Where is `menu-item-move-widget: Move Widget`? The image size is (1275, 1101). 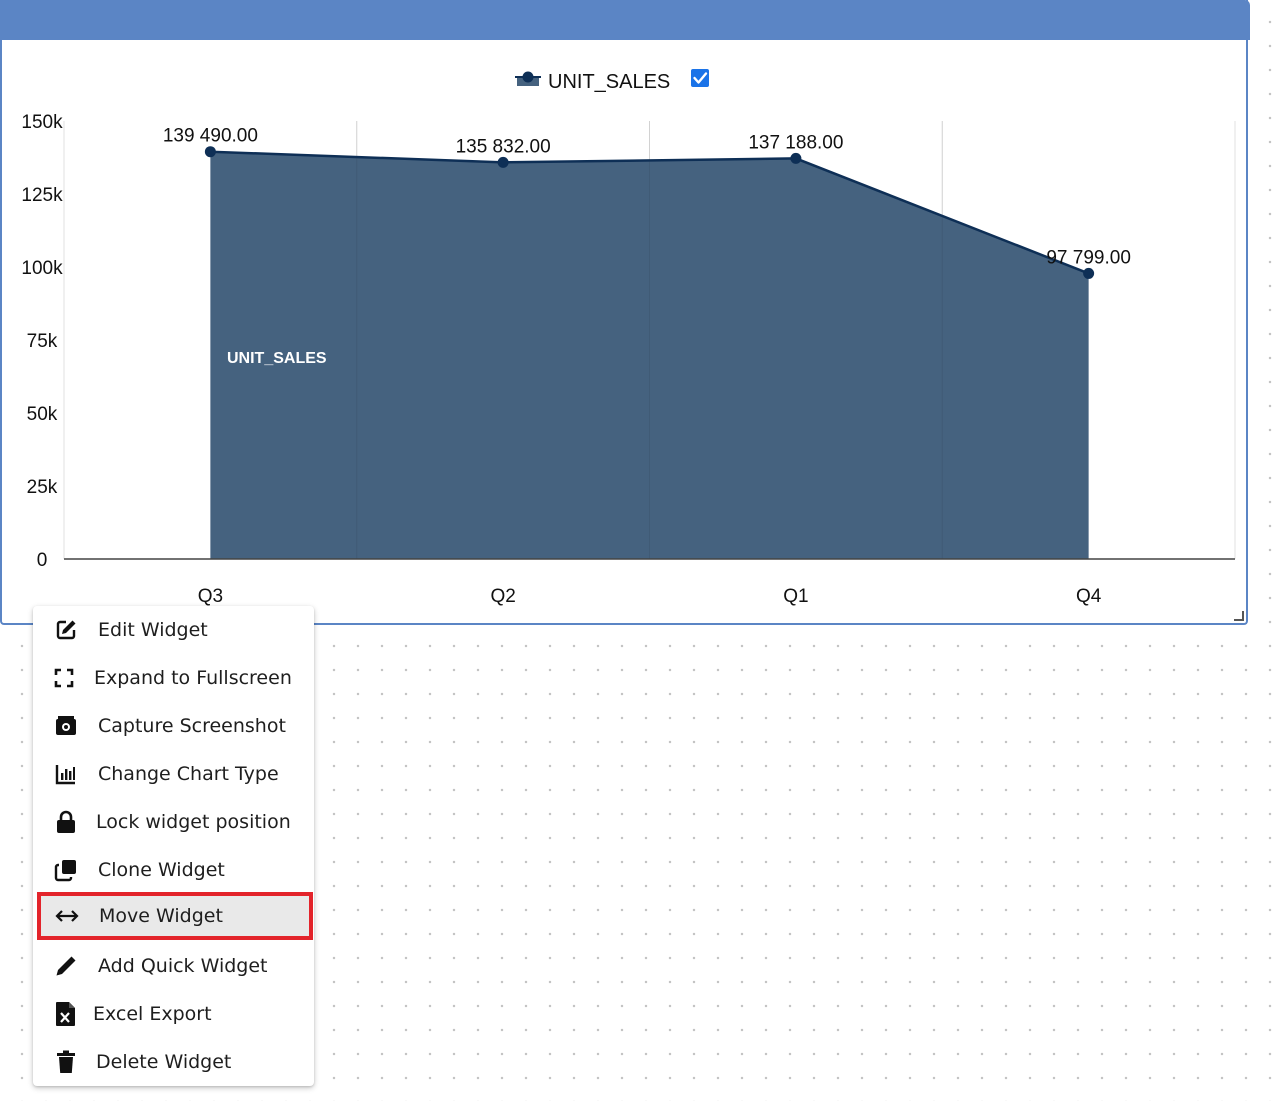
menu-item-move-widget: Move Widget is located at coordinates (175, 916).